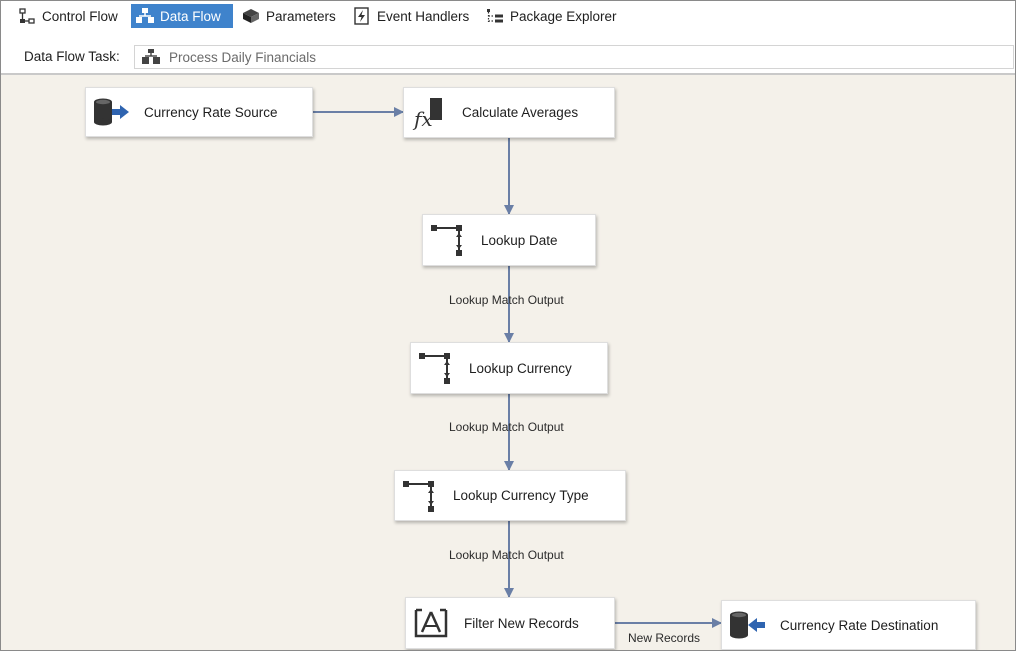 The height and width of the screenshot is (651, 1016). Describe the element at coordinates (506, 300) in the screenshot. I see `path-label-lookup-date-match: Lookup Match Output` at that location.